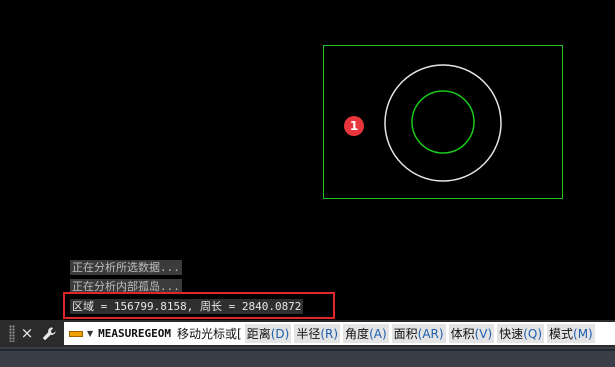 The image size is (615, 367). Describe the element at coordinates (329, 334) in the screenshot. I see `option-key: (R)` at that location.